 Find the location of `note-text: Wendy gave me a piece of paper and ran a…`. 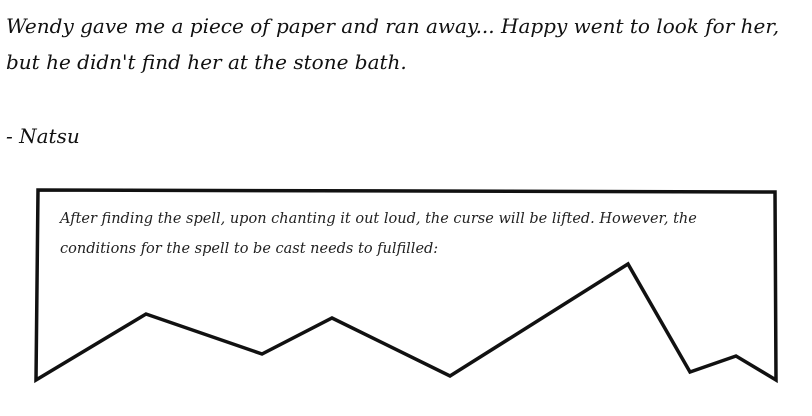

note-text: Wendy gave me a piece of paper and ran a… is located at coordinates (393, 44).